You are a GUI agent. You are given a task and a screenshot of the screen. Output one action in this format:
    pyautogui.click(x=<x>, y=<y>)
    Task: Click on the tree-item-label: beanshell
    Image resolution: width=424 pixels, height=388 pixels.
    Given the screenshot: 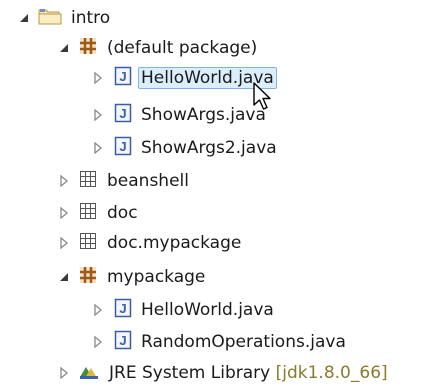 What is the action you would take?
    pyautogui.click(x=148, y=181)
    